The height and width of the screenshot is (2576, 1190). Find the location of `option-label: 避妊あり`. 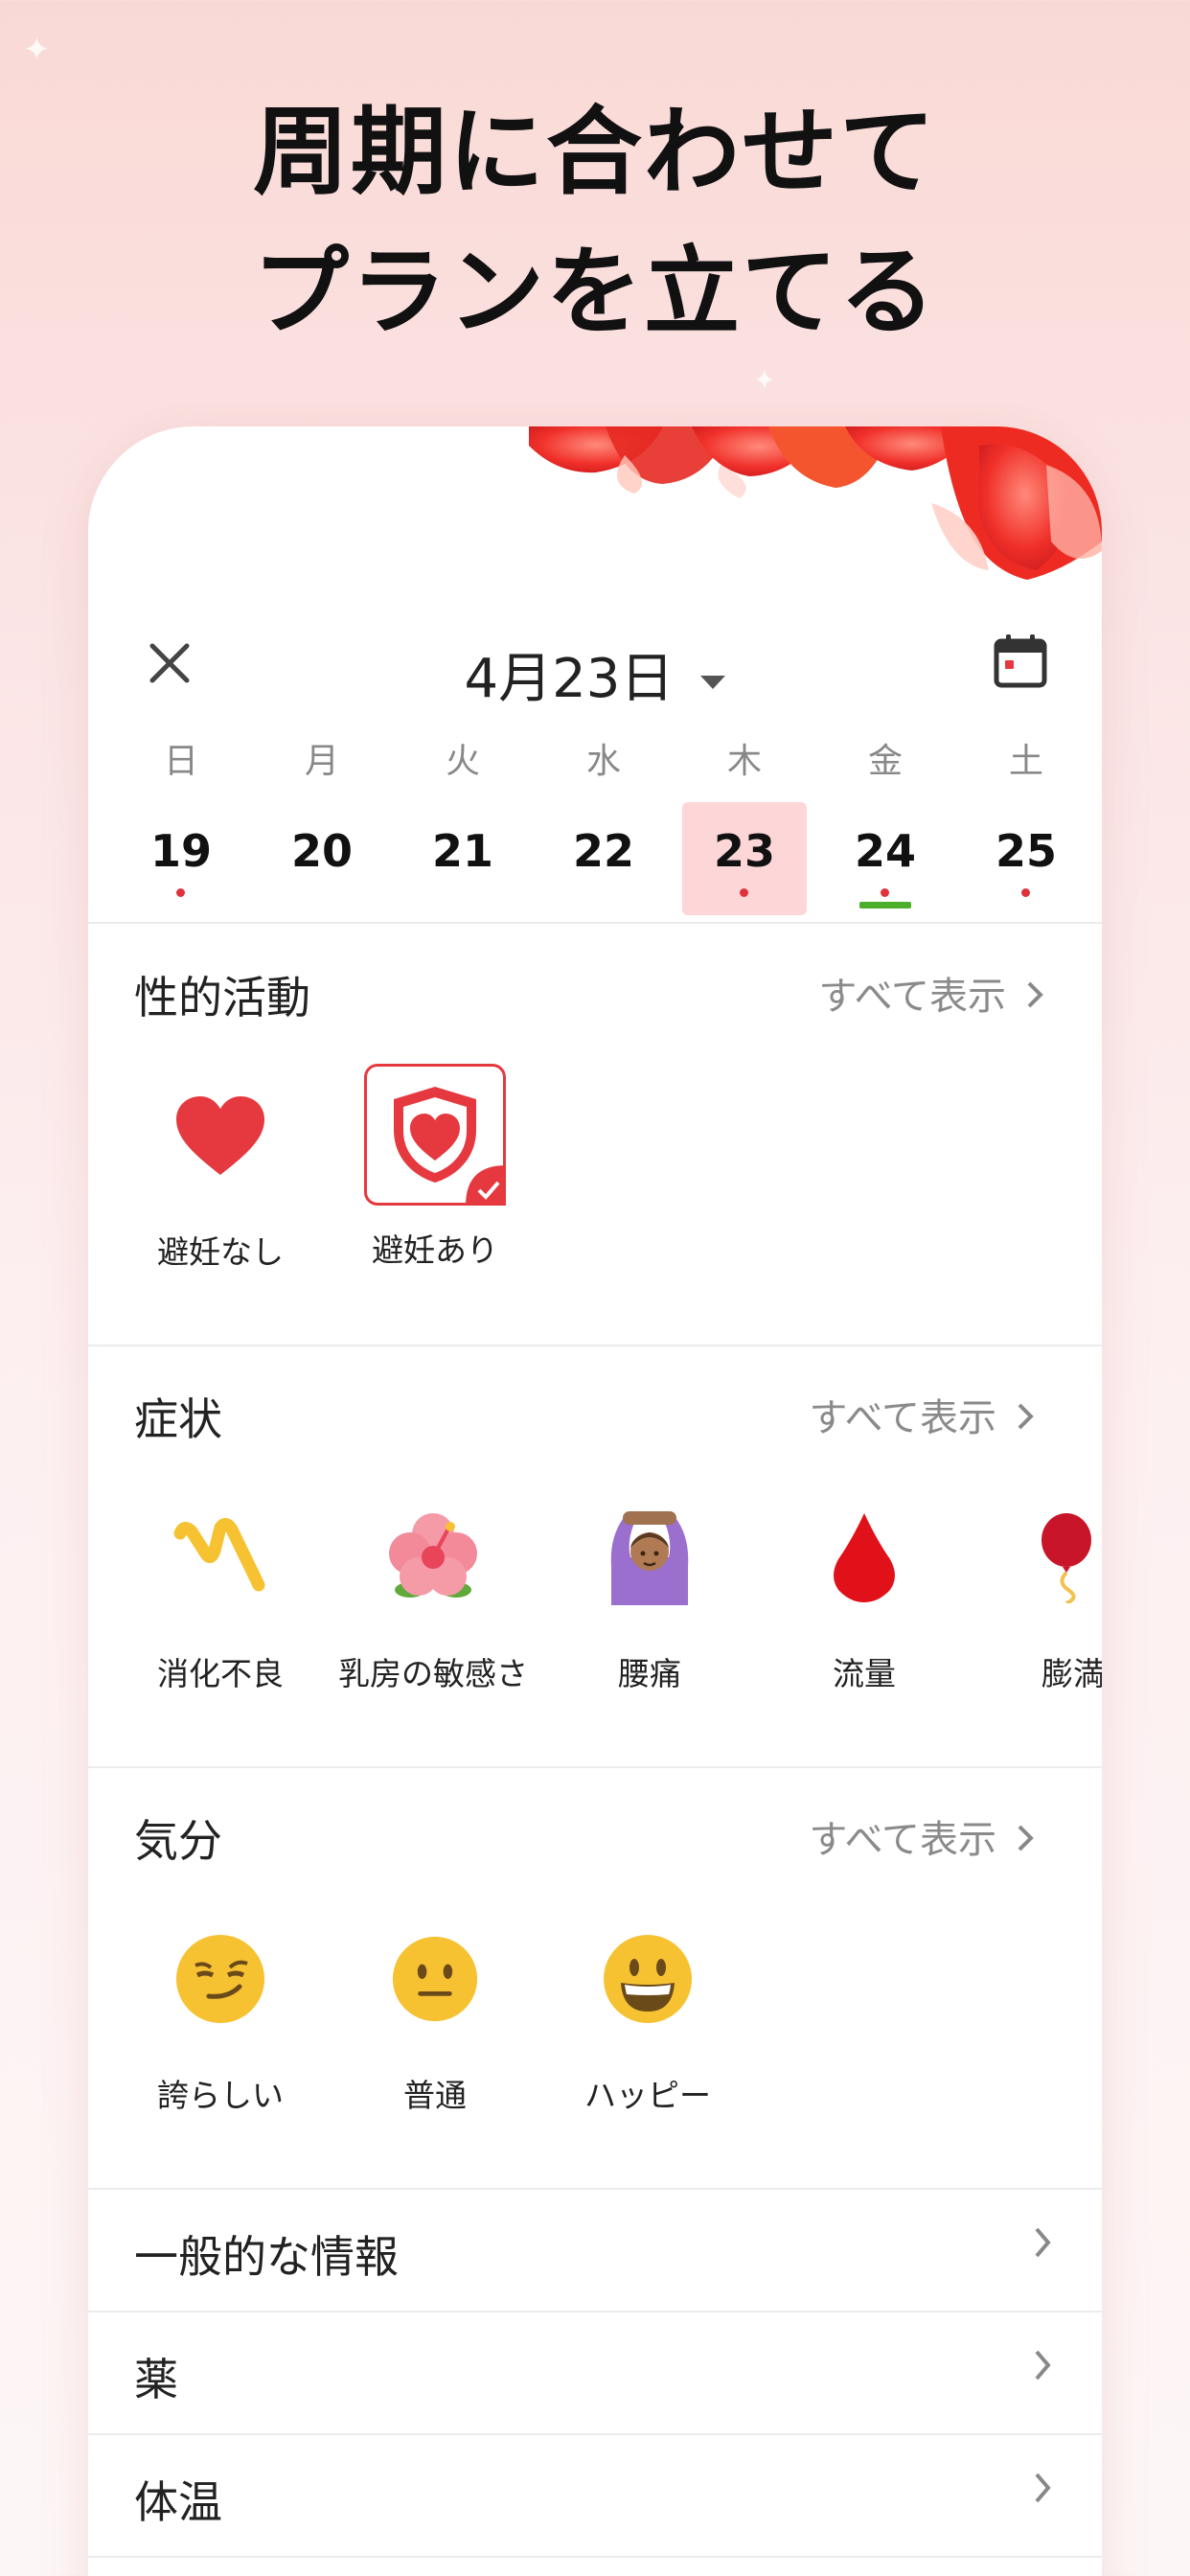

option-label: 避妊あり is located at coordinates (435, 1250).